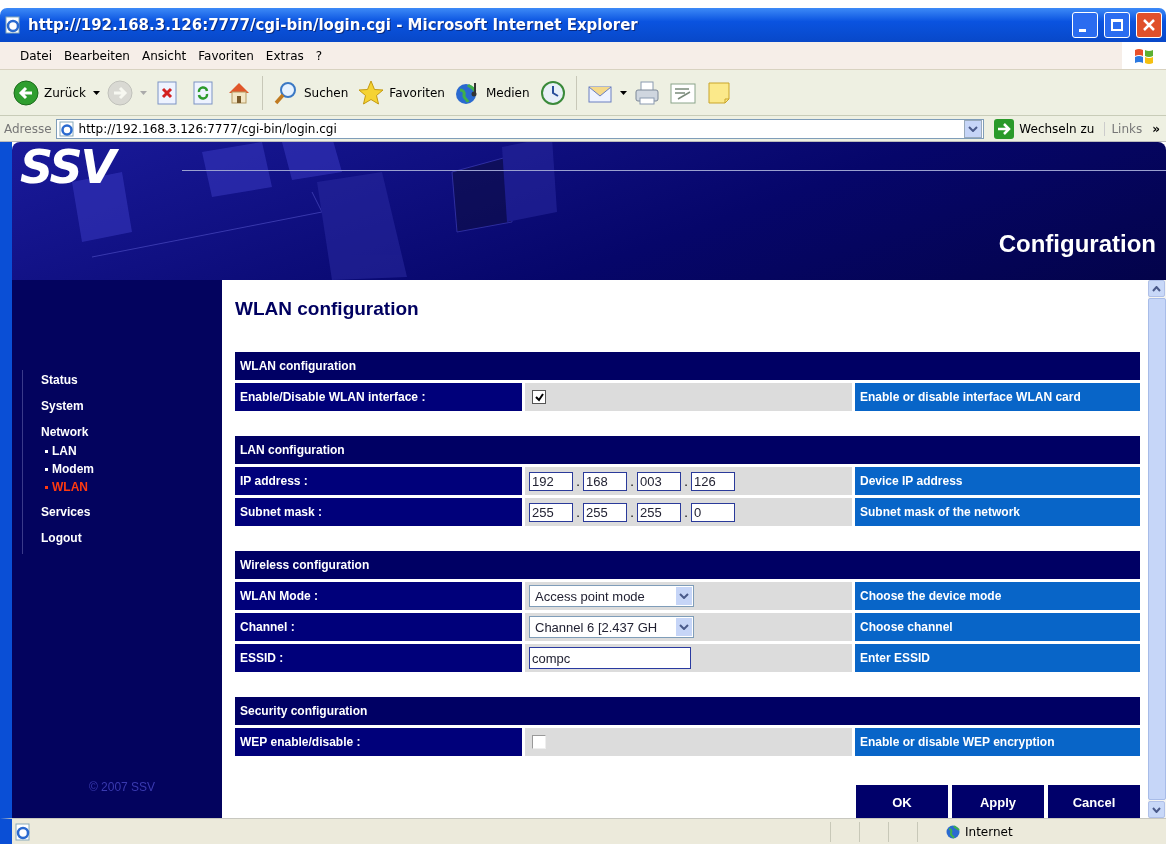  I want to click on select-field: Channel 6 [2.437 GH, so click(611, 627).